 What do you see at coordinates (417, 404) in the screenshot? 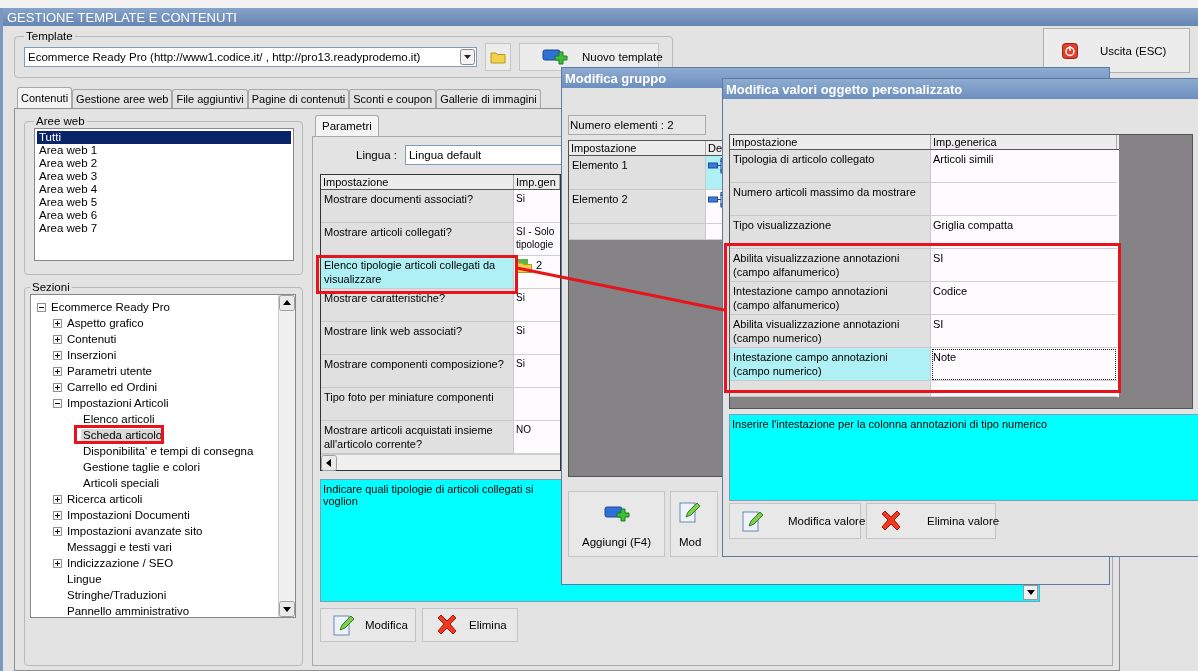
I see `table-cell: Tipo foto per miniature componenti` at bounding box center [417, 404].